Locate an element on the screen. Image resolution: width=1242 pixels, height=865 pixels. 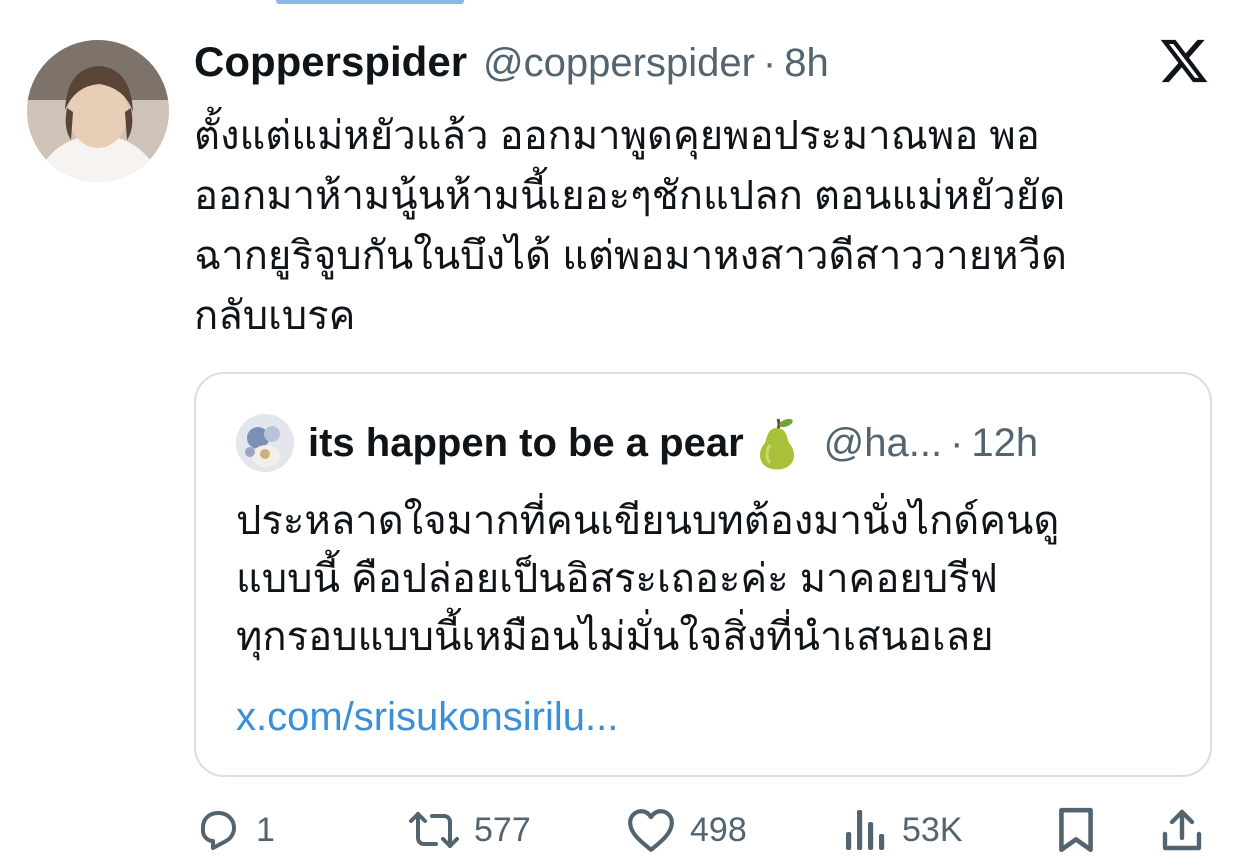
bookmark-icon is located at coordinates (1076, 830).